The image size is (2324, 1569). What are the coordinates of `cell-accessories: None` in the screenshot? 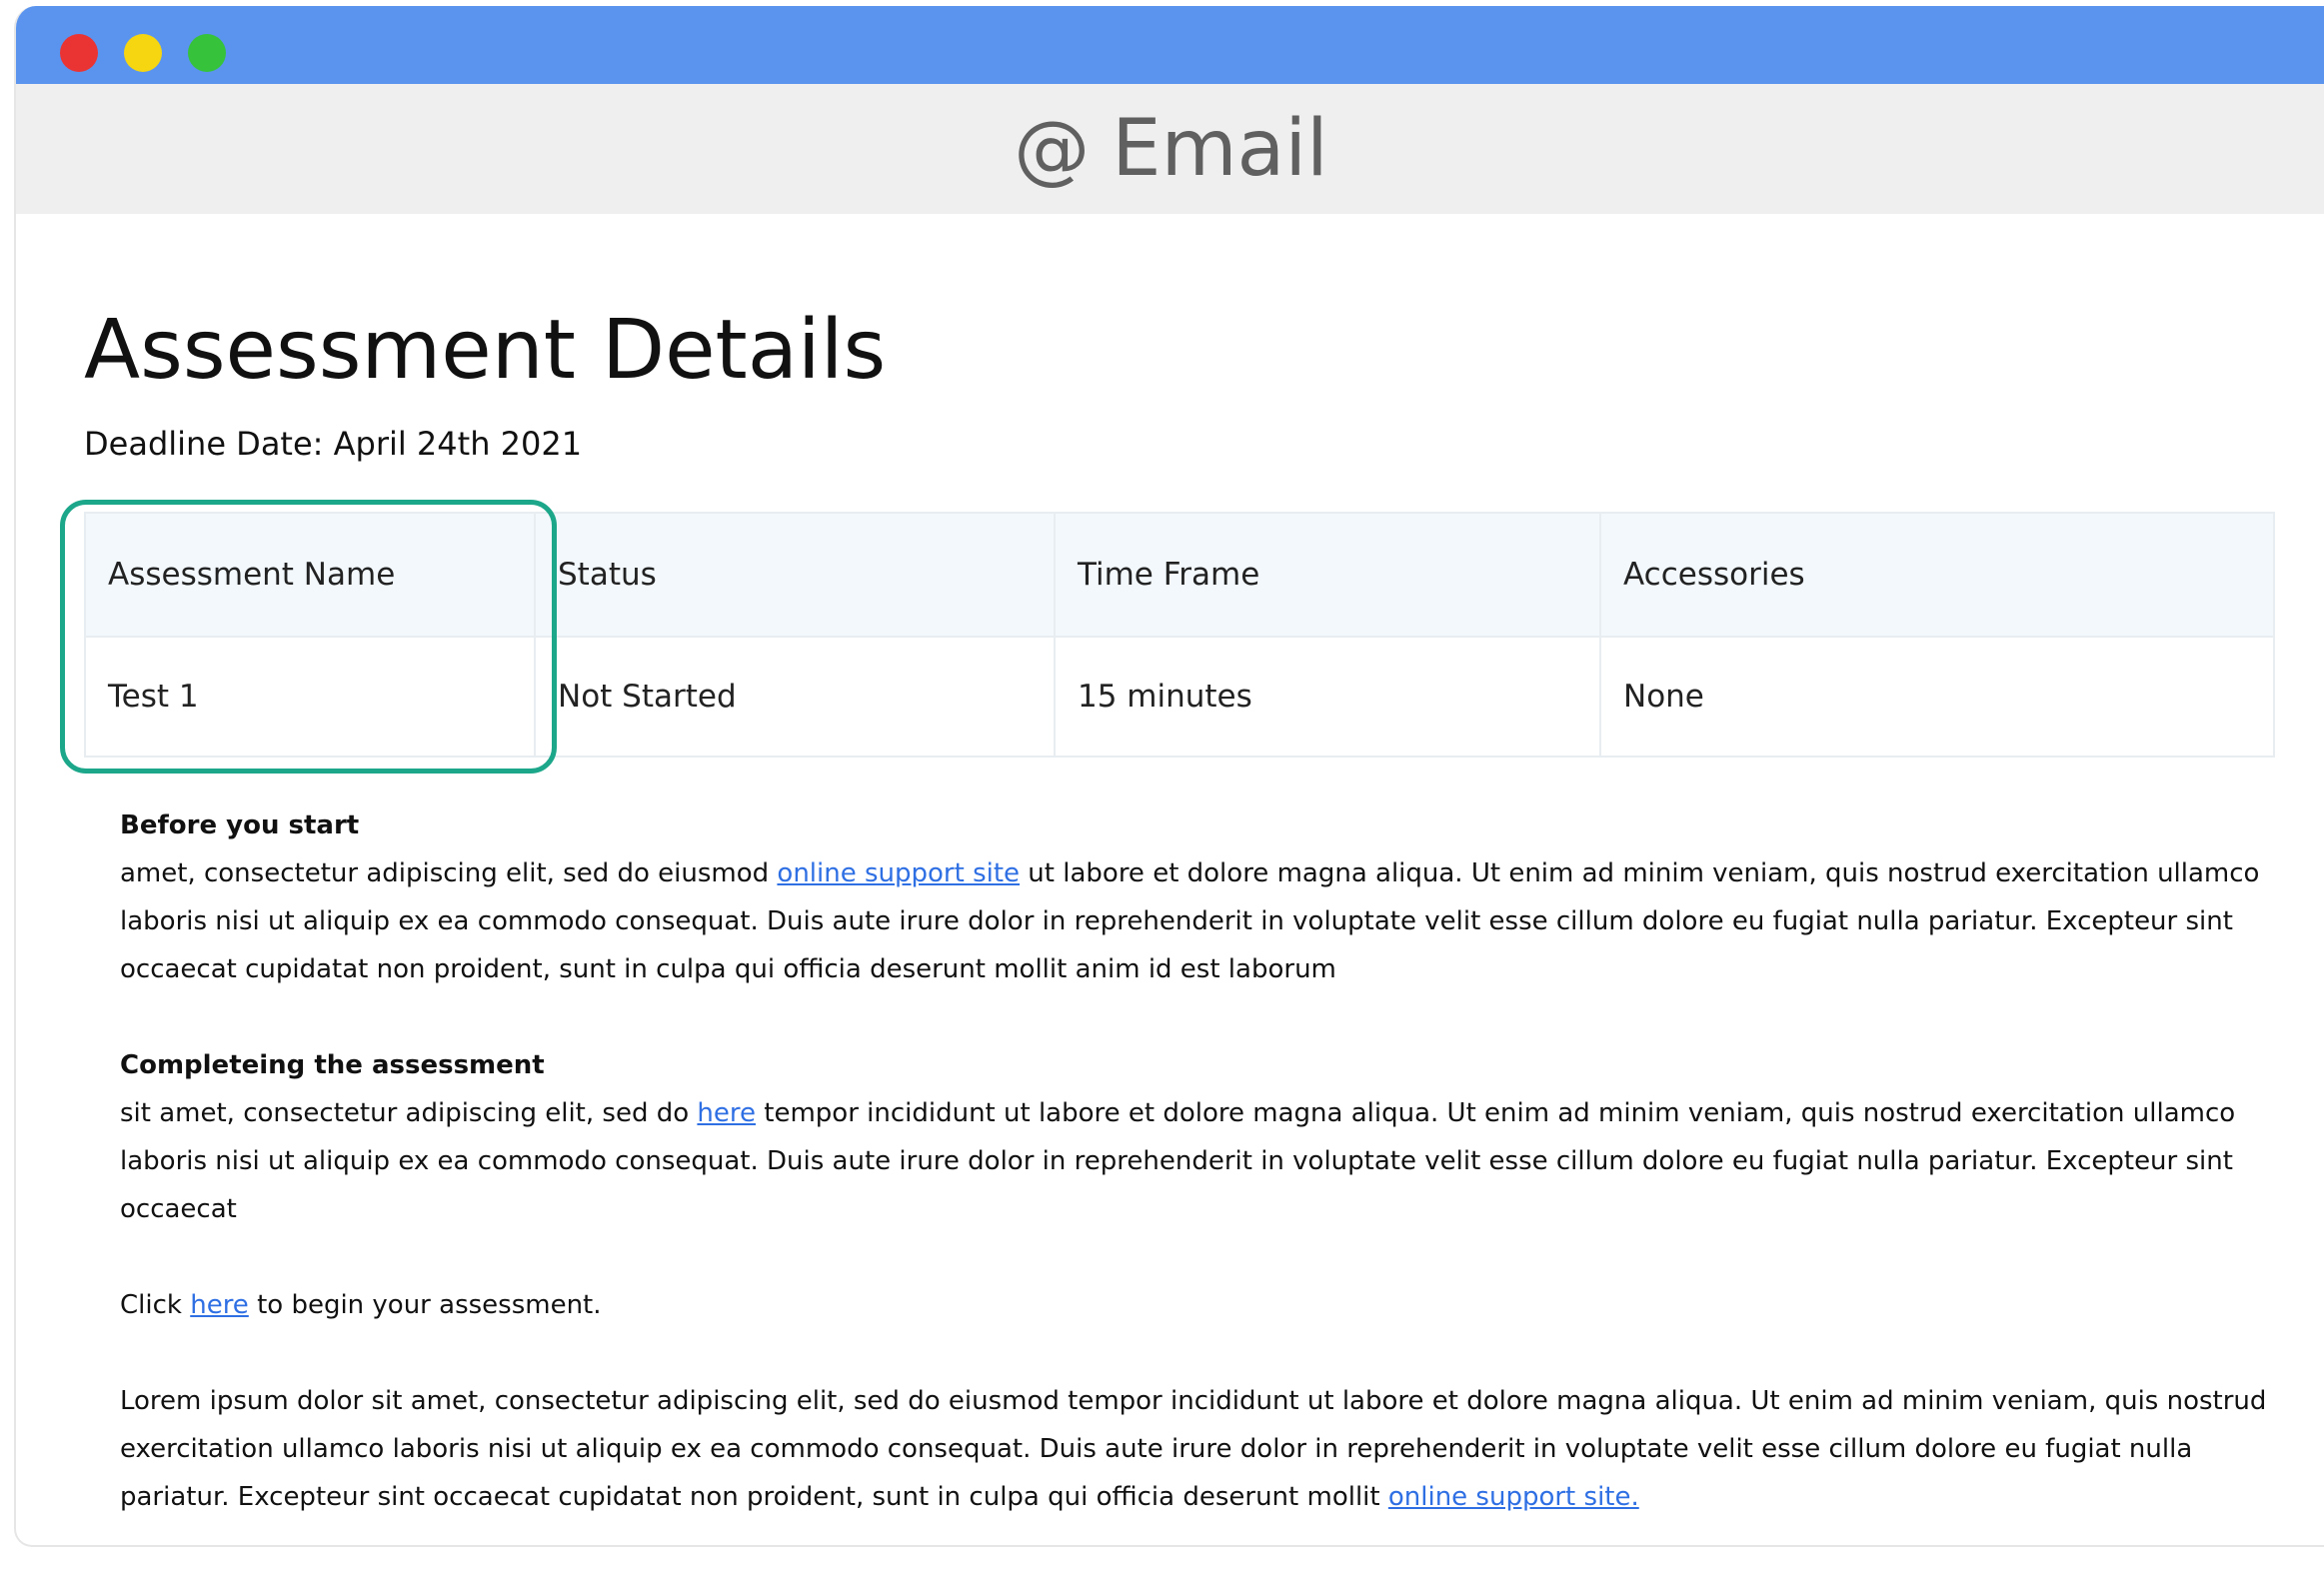 It's located at (1937, 697).